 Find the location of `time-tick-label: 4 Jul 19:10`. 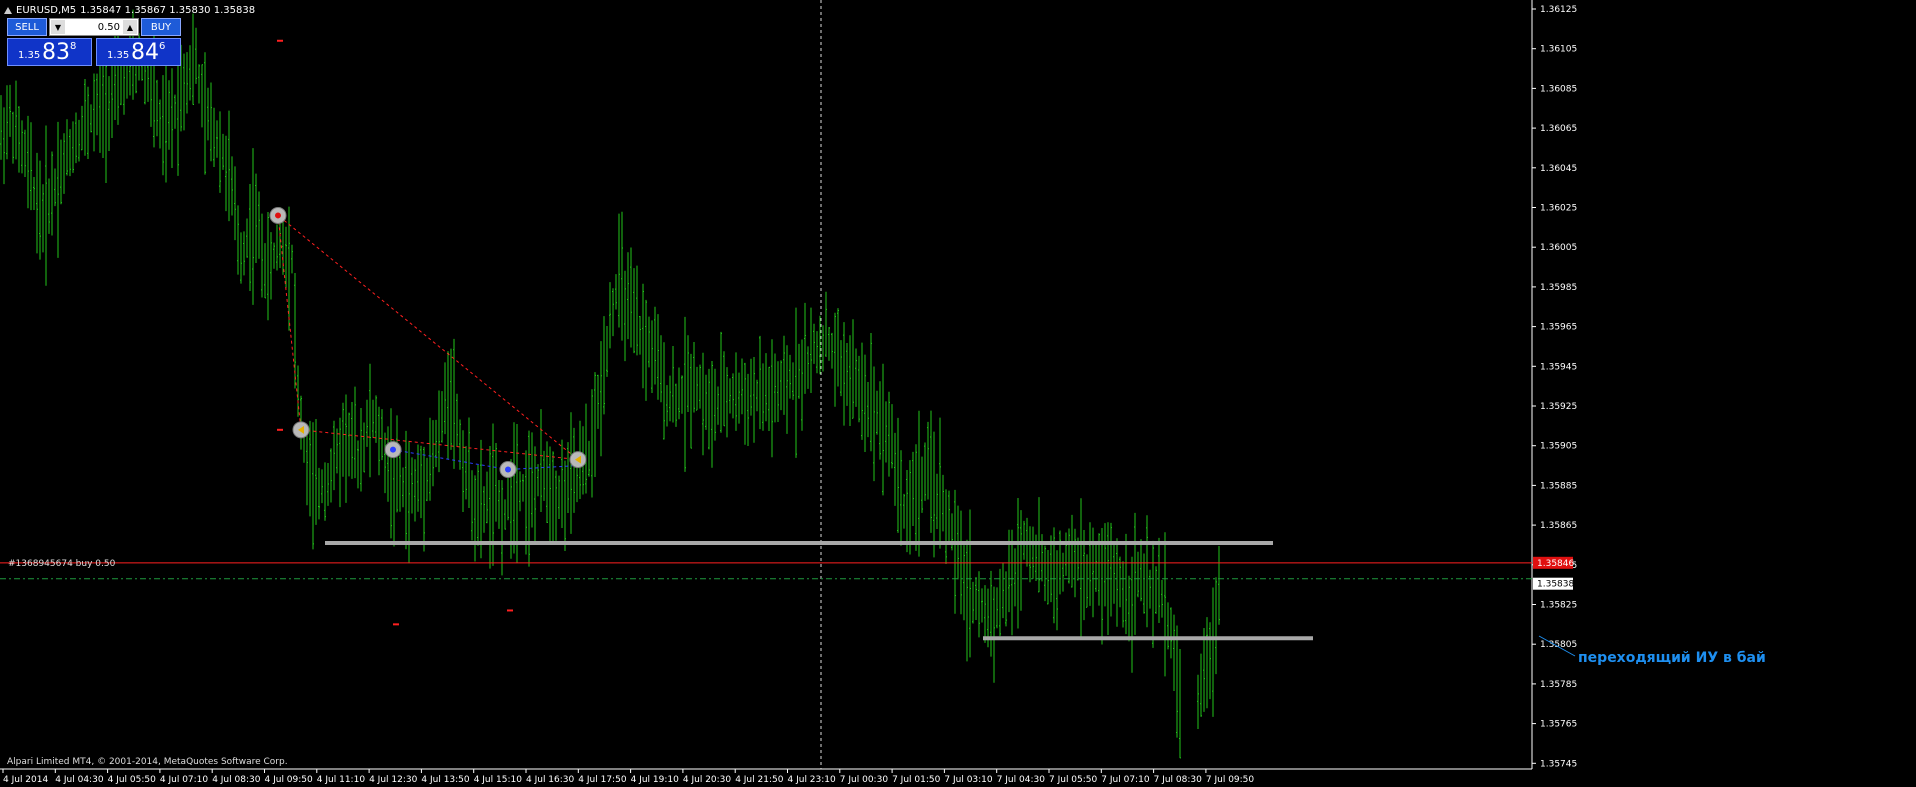

time-tick-label: 4 Jul 19:10 is located at coordinates (655, 780).